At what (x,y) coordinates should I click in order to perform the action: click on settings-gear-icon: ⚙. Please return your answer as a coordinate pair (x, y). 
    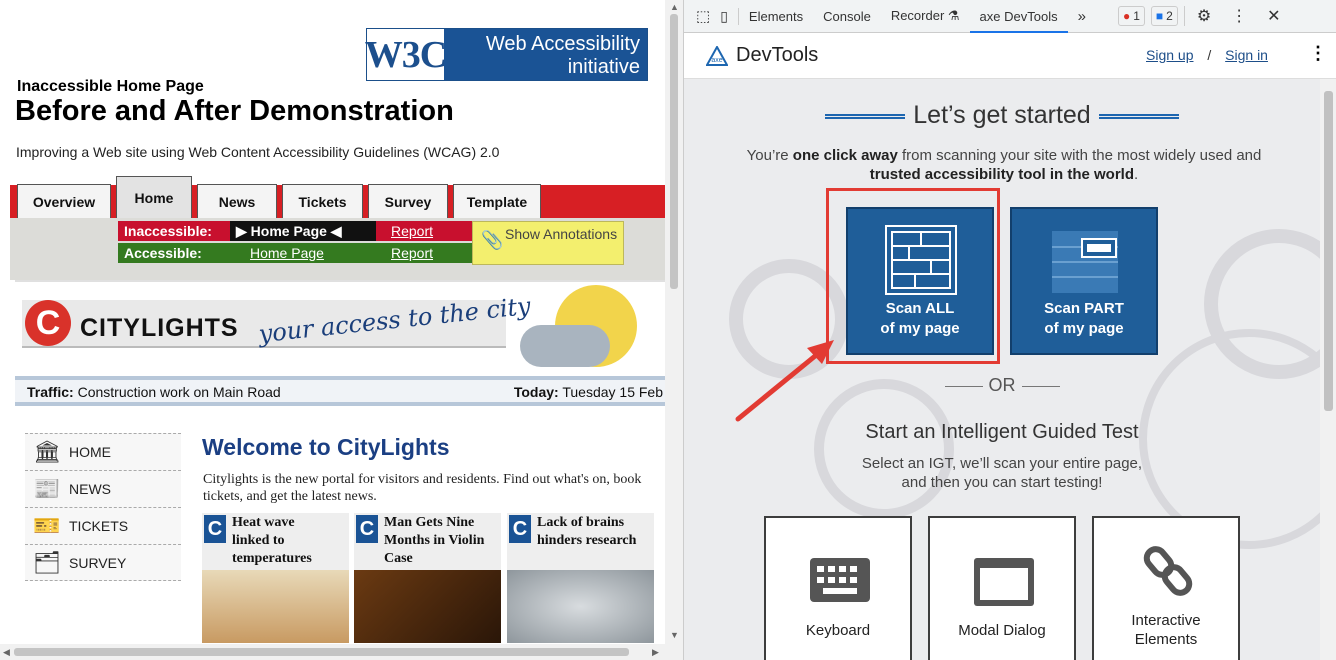
    Looking at the image, I should click on (1202, 16).